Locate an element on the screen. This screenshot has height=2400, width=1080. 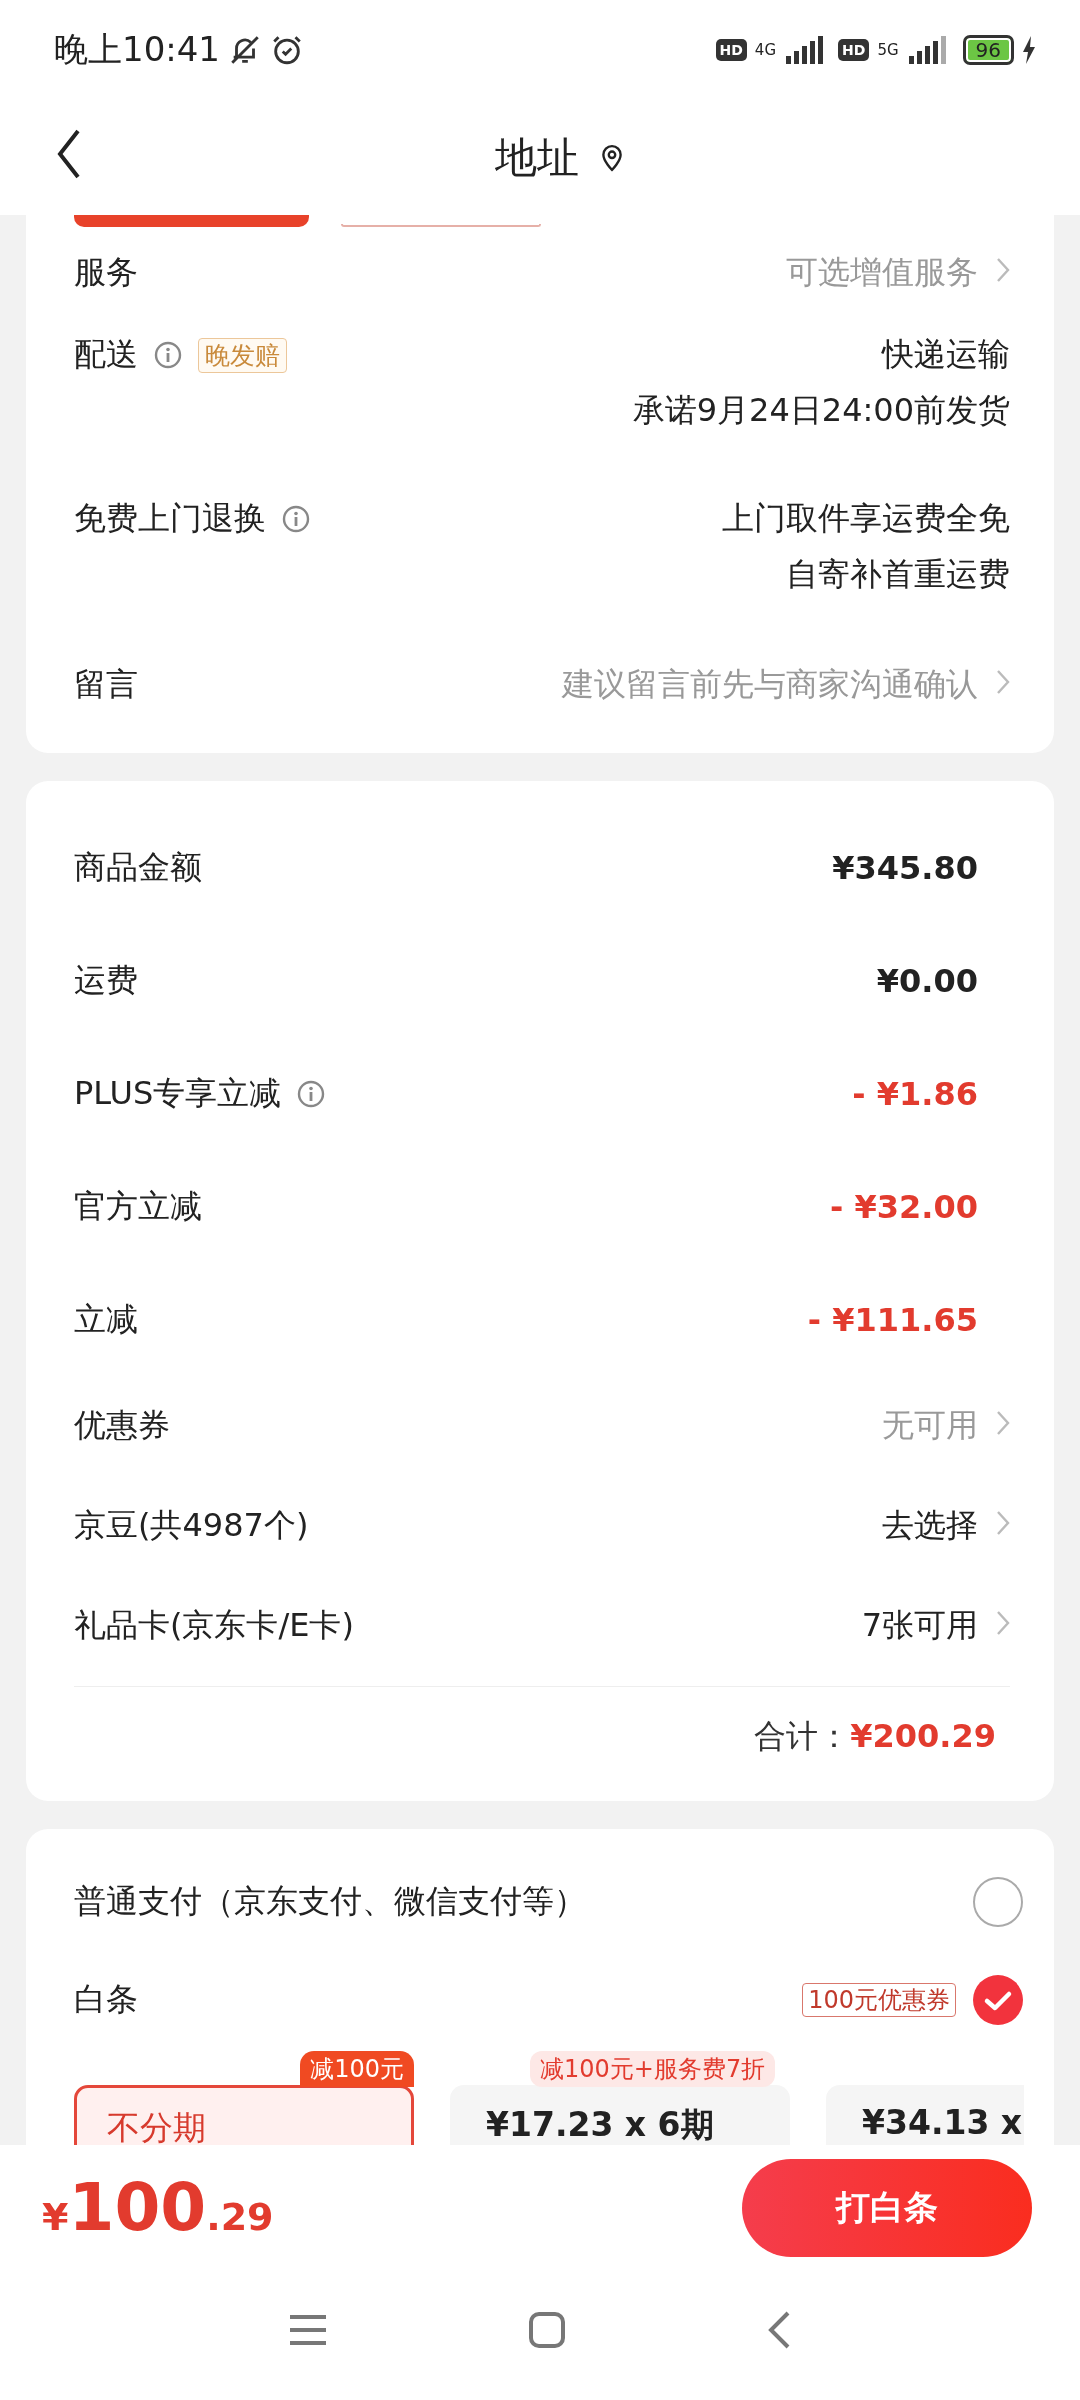
network-label: 5G is located at coordinates (888, 50).